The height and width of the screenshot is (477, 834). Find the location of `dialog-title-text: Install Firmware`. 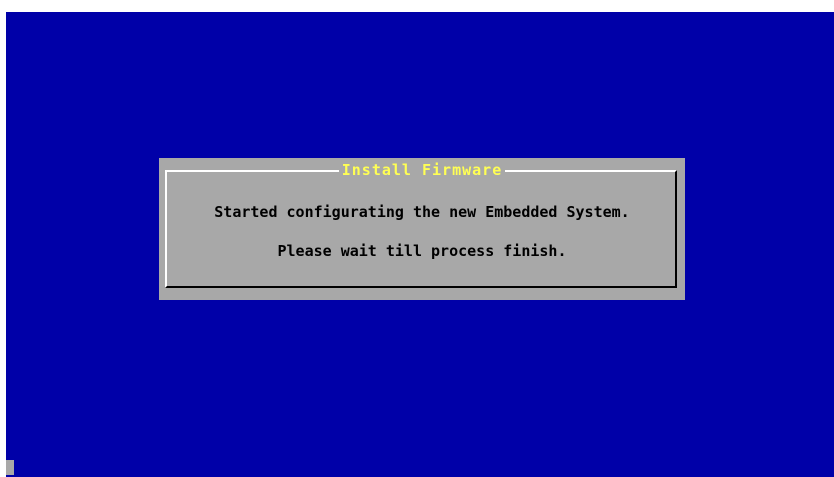

dialog-title-text: Install Firmware is located at coordinates (422, 170).